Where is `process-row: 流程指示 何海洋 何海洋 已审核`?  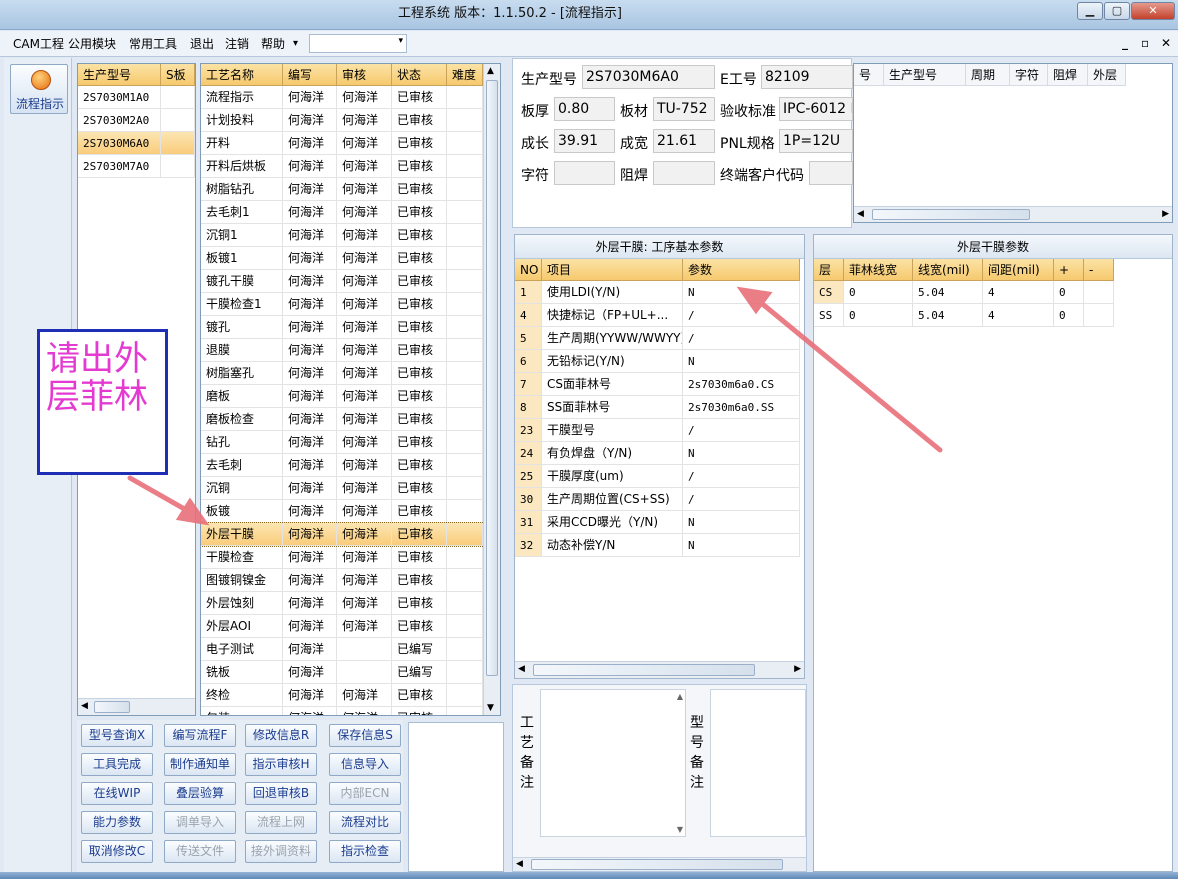
process-row: 流程指示 何海洋 何海洋 已审核 is located at coordinates (350, 97).